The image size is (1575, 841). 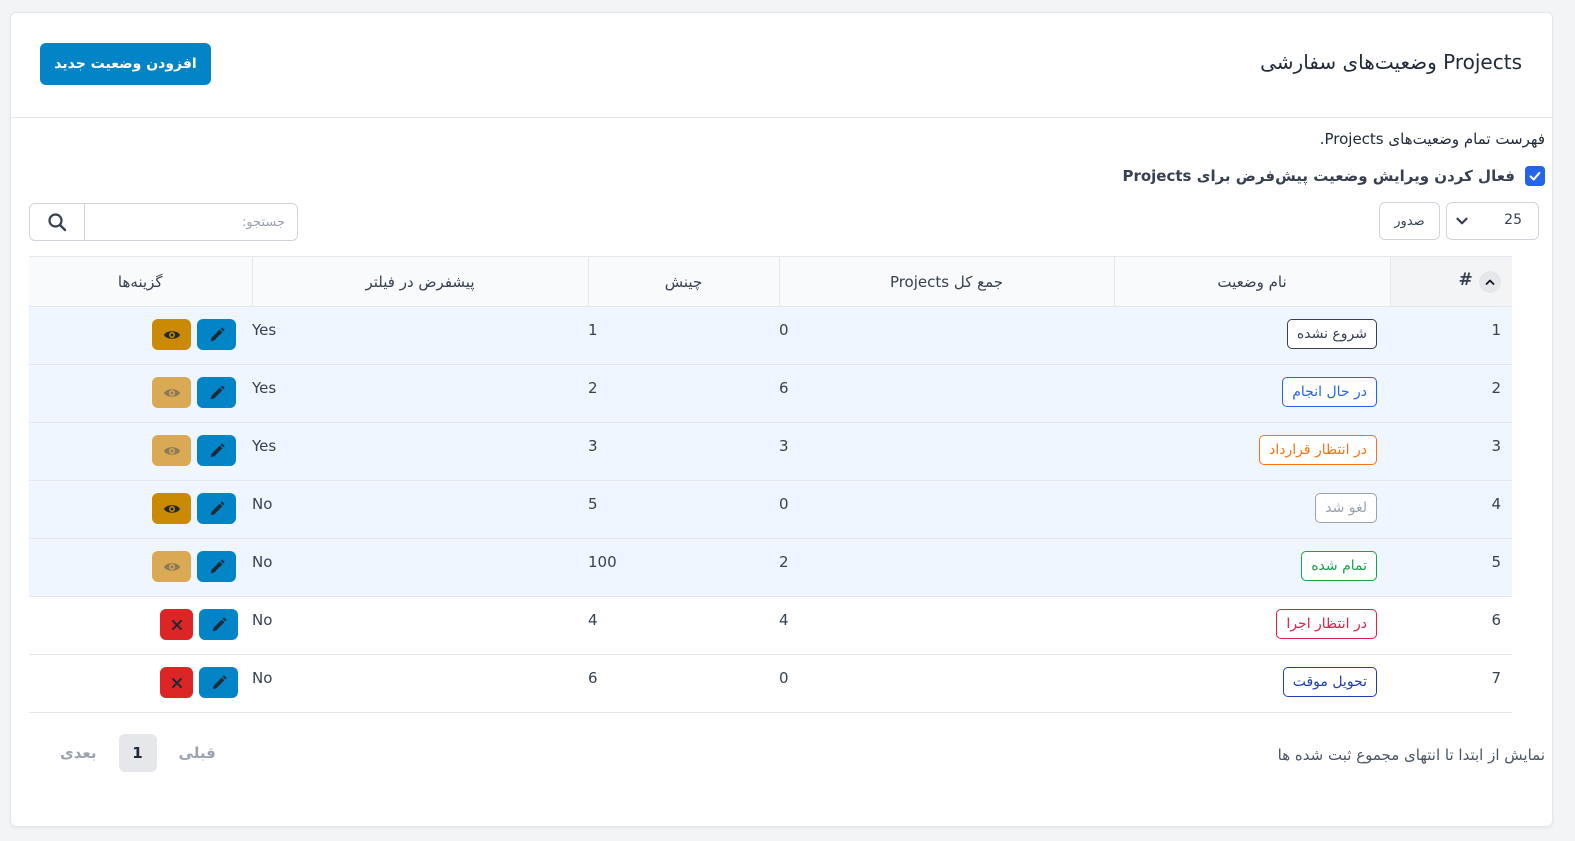 What do you see at coordinates (1496, 562) in the screenshot?
I see `row-number: 5` at bounding box center [1496, 562].